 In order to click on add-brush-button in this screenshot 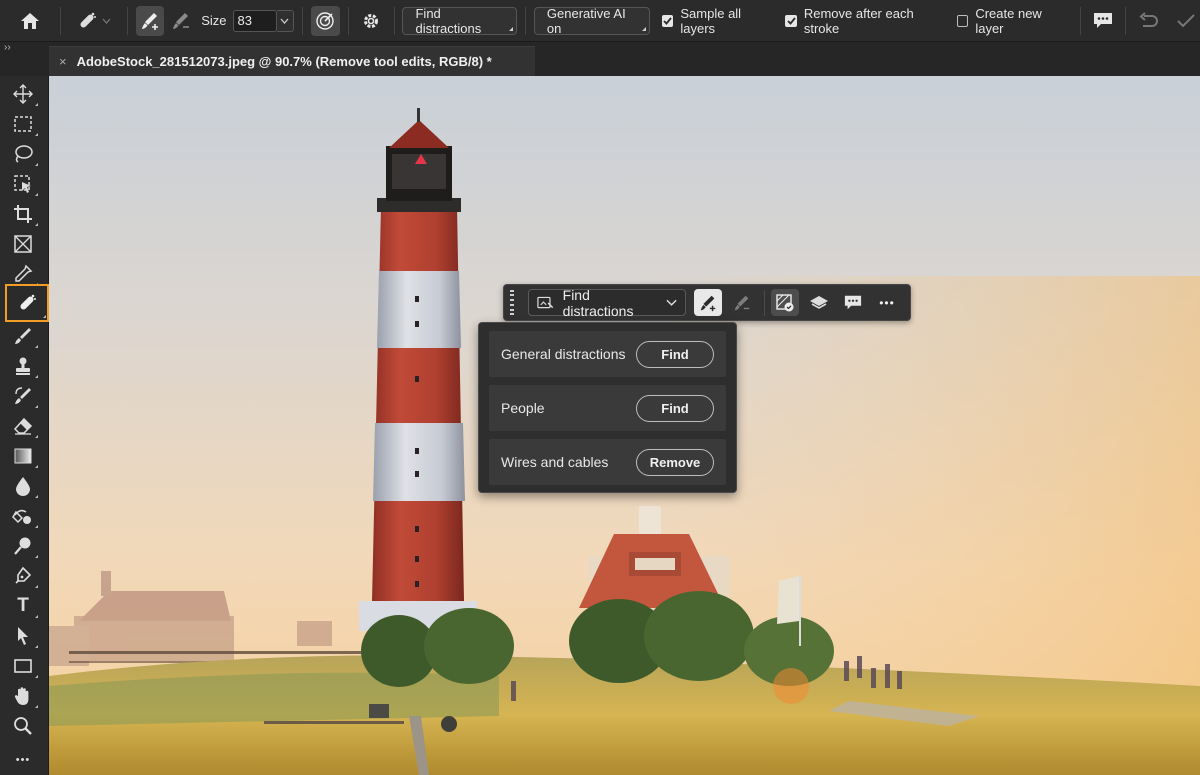, I will do `click(708, 302)`.